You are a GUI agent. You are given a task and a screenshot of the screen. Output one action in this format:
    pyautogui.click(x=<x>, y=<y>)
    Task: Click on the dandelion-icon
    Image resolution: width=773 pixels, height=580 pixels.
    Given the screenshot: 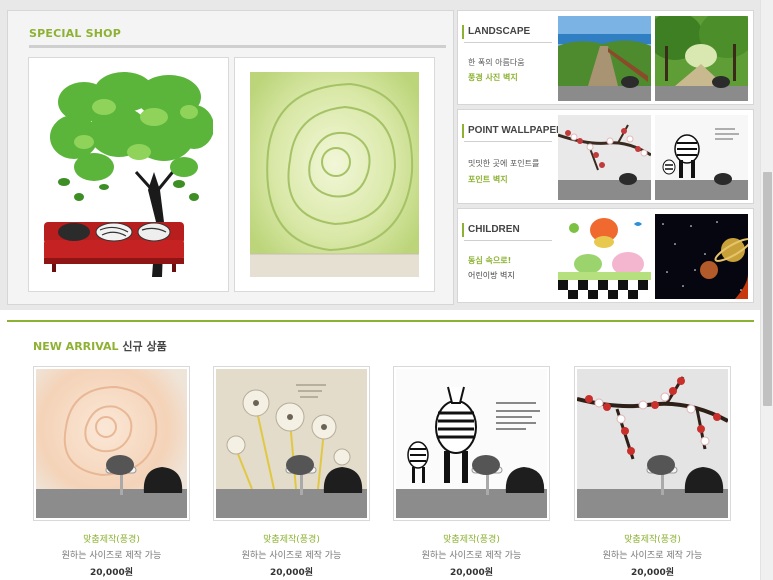 What is the action you would take?
    pyautogui.click(x=291, y=443)
    